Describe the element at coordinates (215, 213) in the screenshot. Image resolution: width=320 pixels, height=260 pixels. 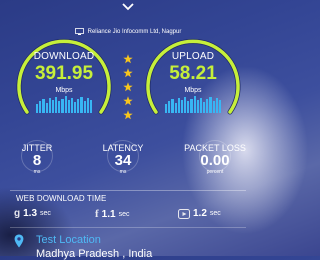
I see `youtube-time-unit: sec` at that location.